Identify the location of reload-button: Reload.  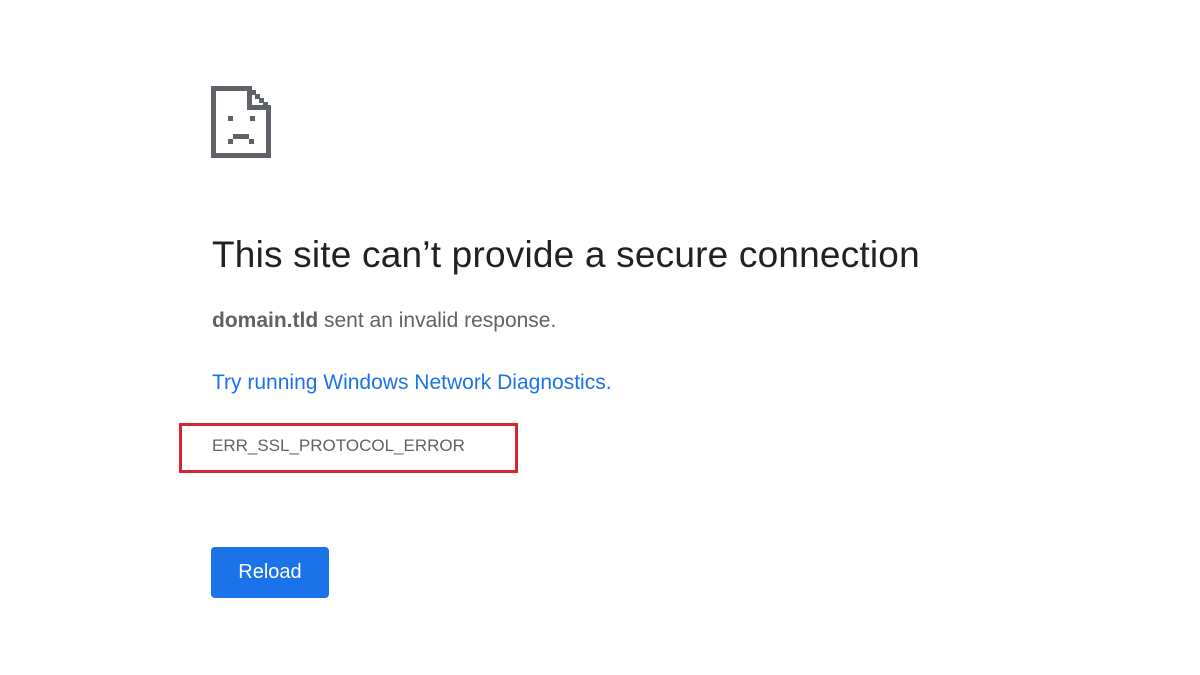
(270, 572).